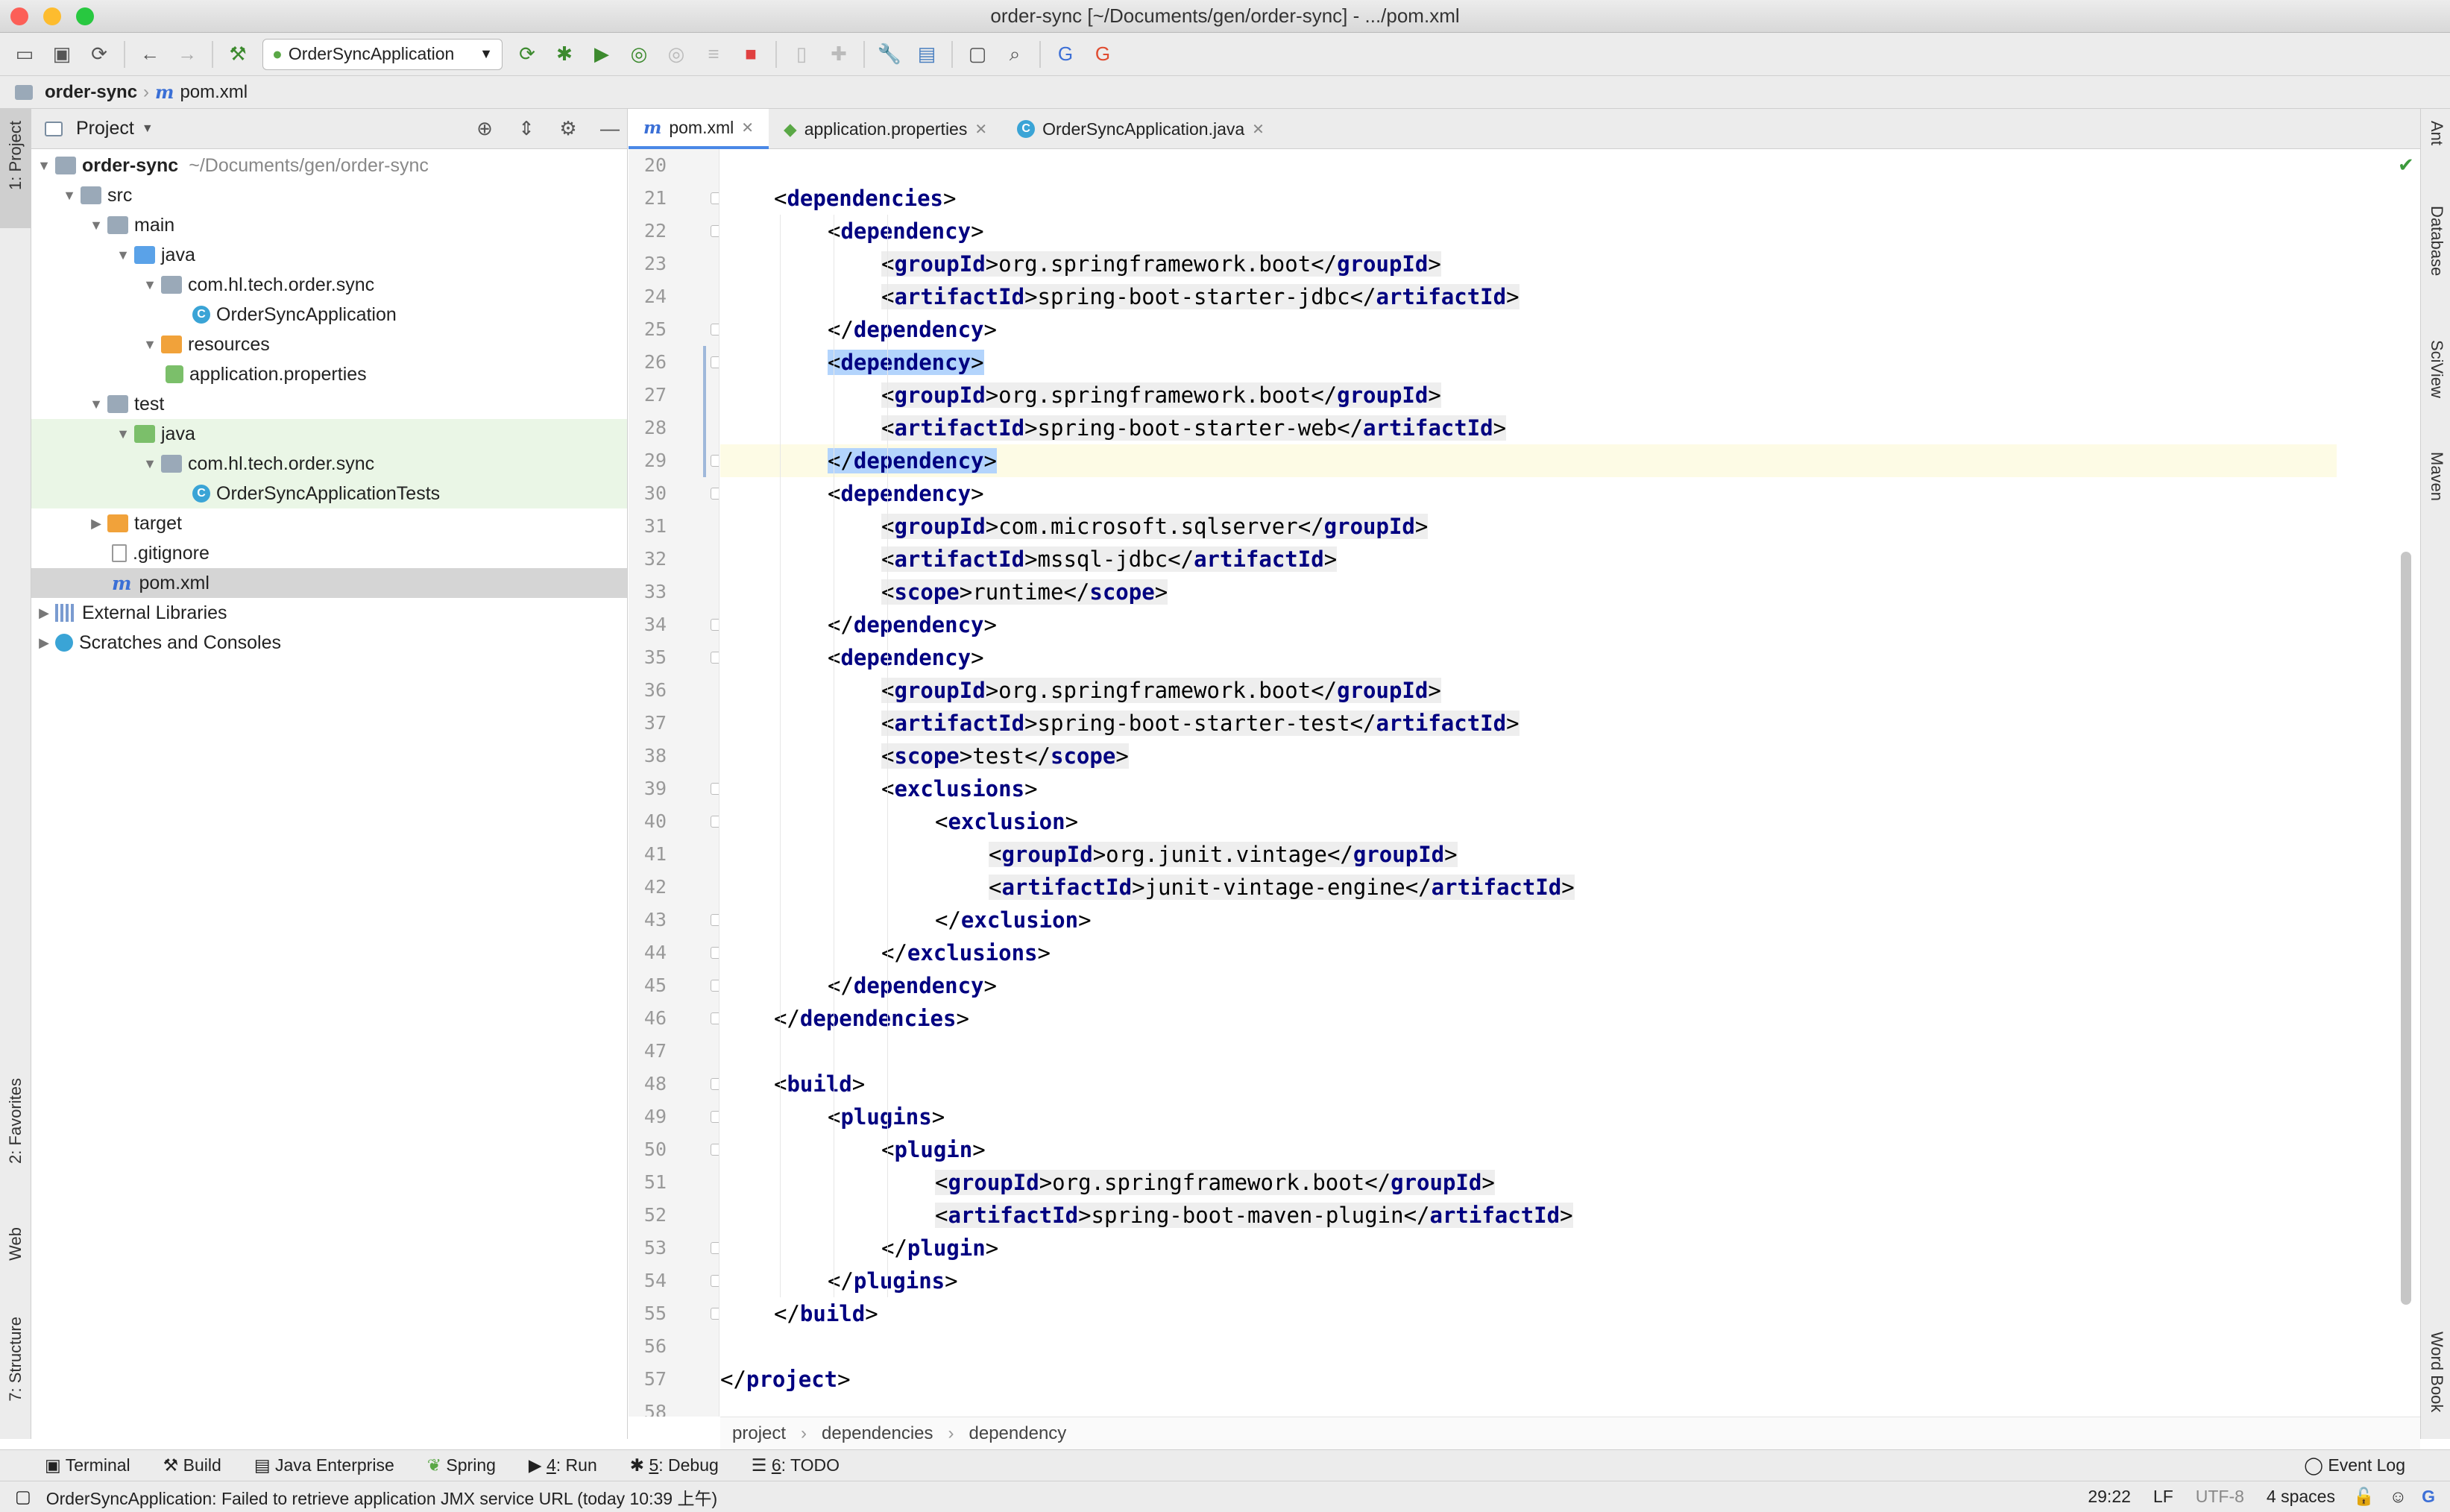  What do you see at coordinates (674, 657) in the screenshot?
I see `line-number: 35` at bounding box center [674, 657].